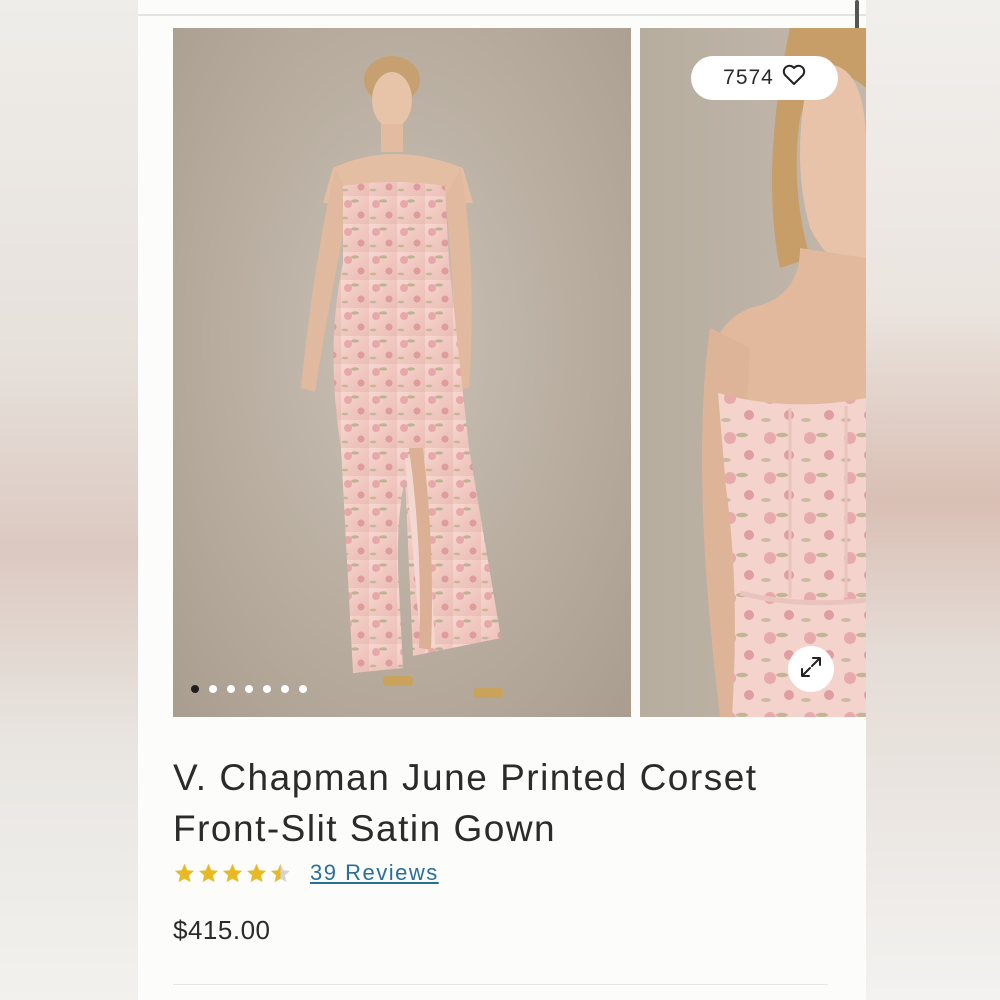 This screenshot has width=1000, height=1000. What do you see at coordinates (794, 78) in the screenshot?
I see `heart-icon` at bounding box center [794, 78].